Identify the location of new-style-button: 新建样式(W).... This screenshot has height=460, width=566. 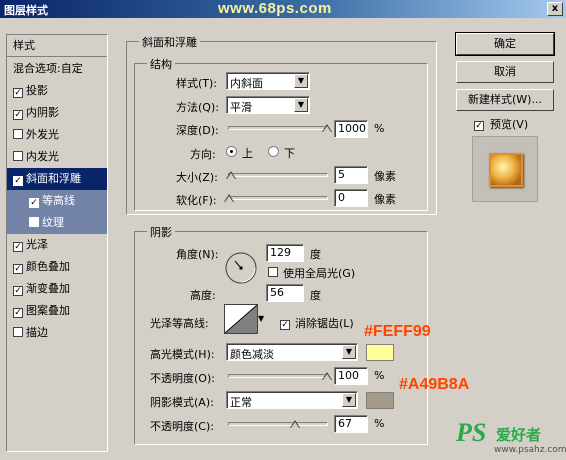
(505, 100).